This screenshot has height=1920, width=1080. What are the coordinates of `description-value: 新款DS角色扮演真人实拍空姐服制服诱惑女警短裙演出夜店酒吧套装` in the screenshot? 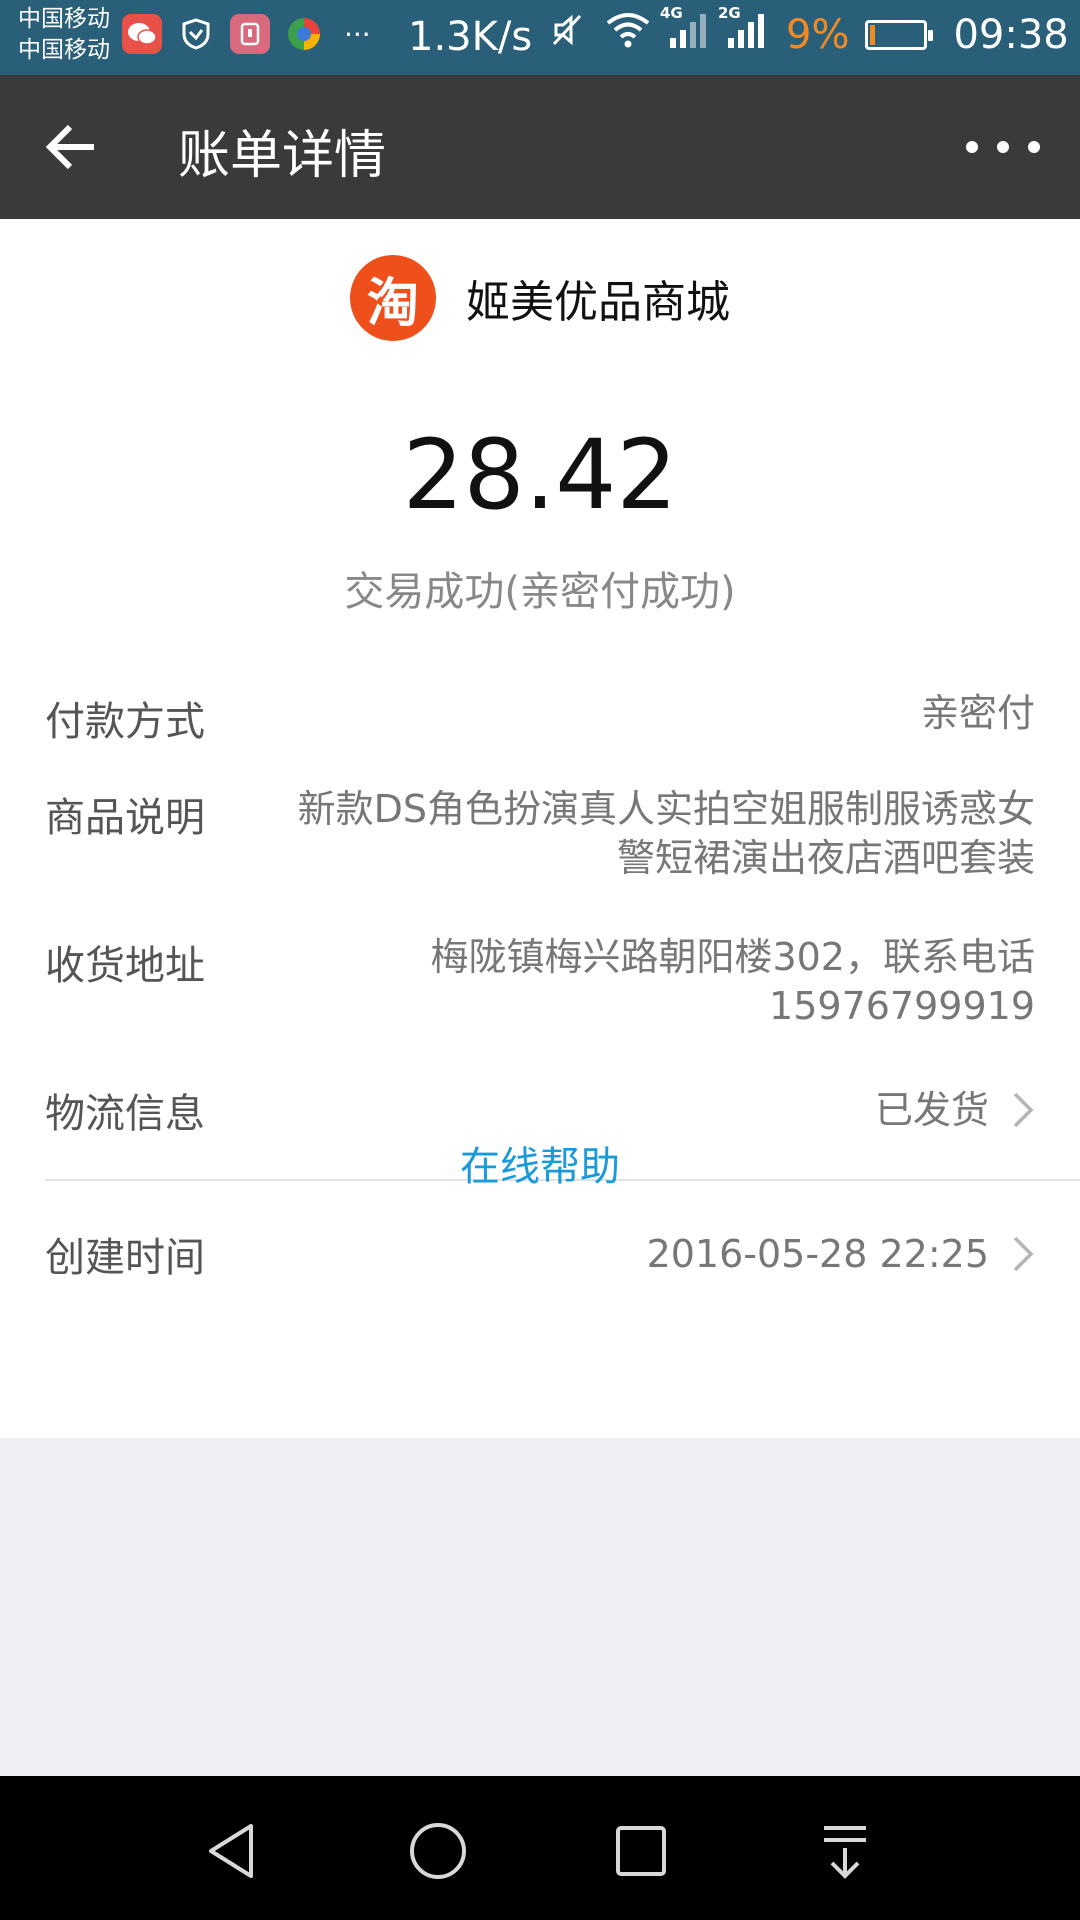 It's located at (666, 833).